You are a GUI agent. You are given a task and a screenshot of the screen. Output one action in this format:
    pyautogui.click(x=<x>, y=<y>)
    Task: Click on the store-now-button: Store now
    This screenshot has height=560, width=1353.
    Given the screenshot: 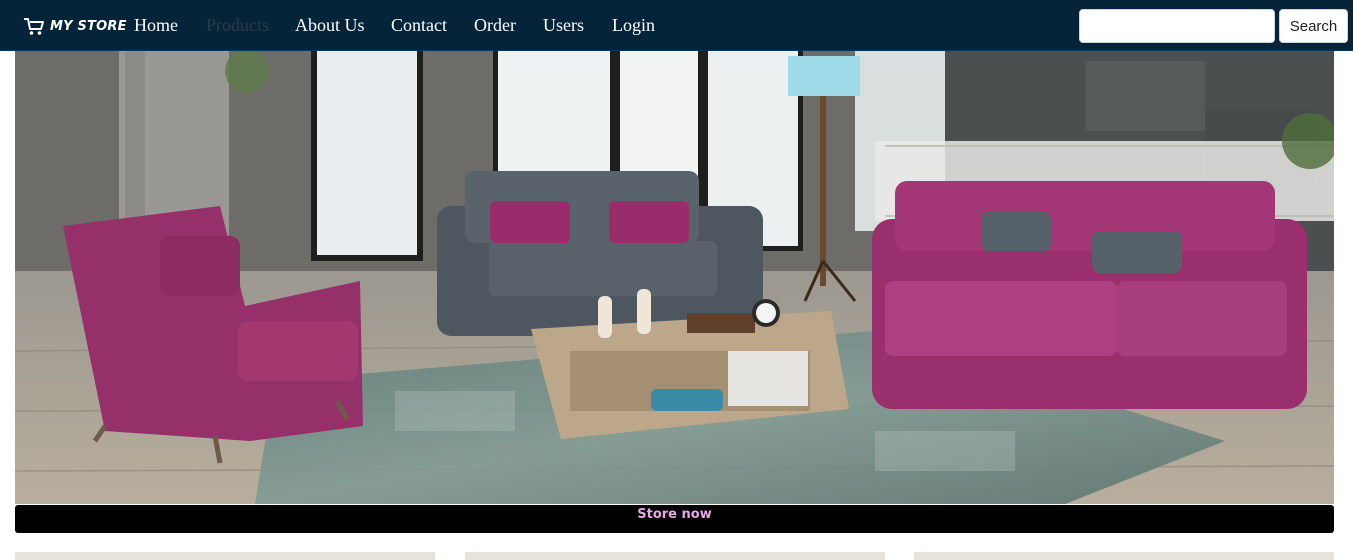 What is the action you would take?
    pyautogui.click(x=674, y=519)
    